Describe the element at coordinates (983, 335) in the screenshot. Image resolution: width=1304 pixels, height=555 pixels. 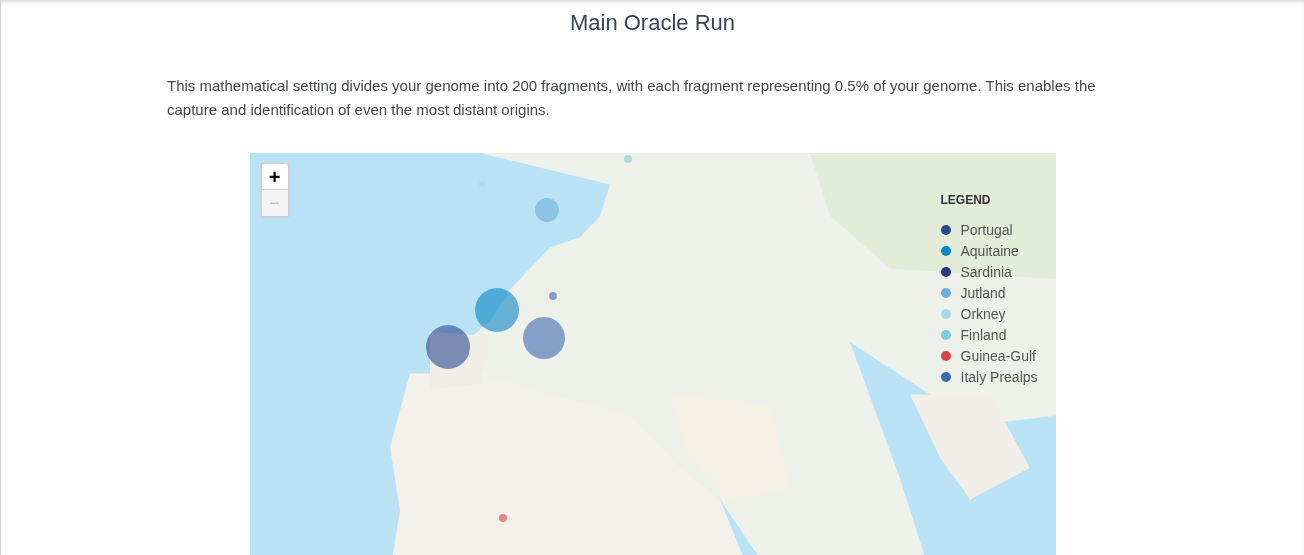
I see `legend-label: Finland` at that location.